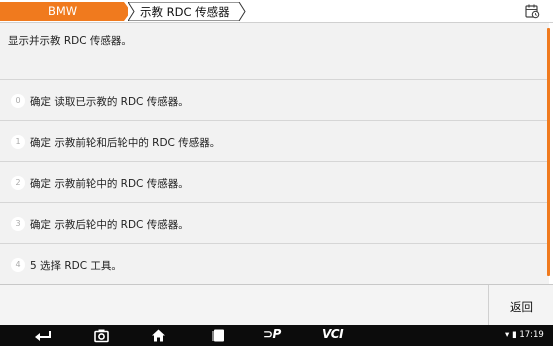 The width and height of the screenshot is (553, 346). I want to click on item-label: 5 选择 RDC 工具。, so click(76, 266).